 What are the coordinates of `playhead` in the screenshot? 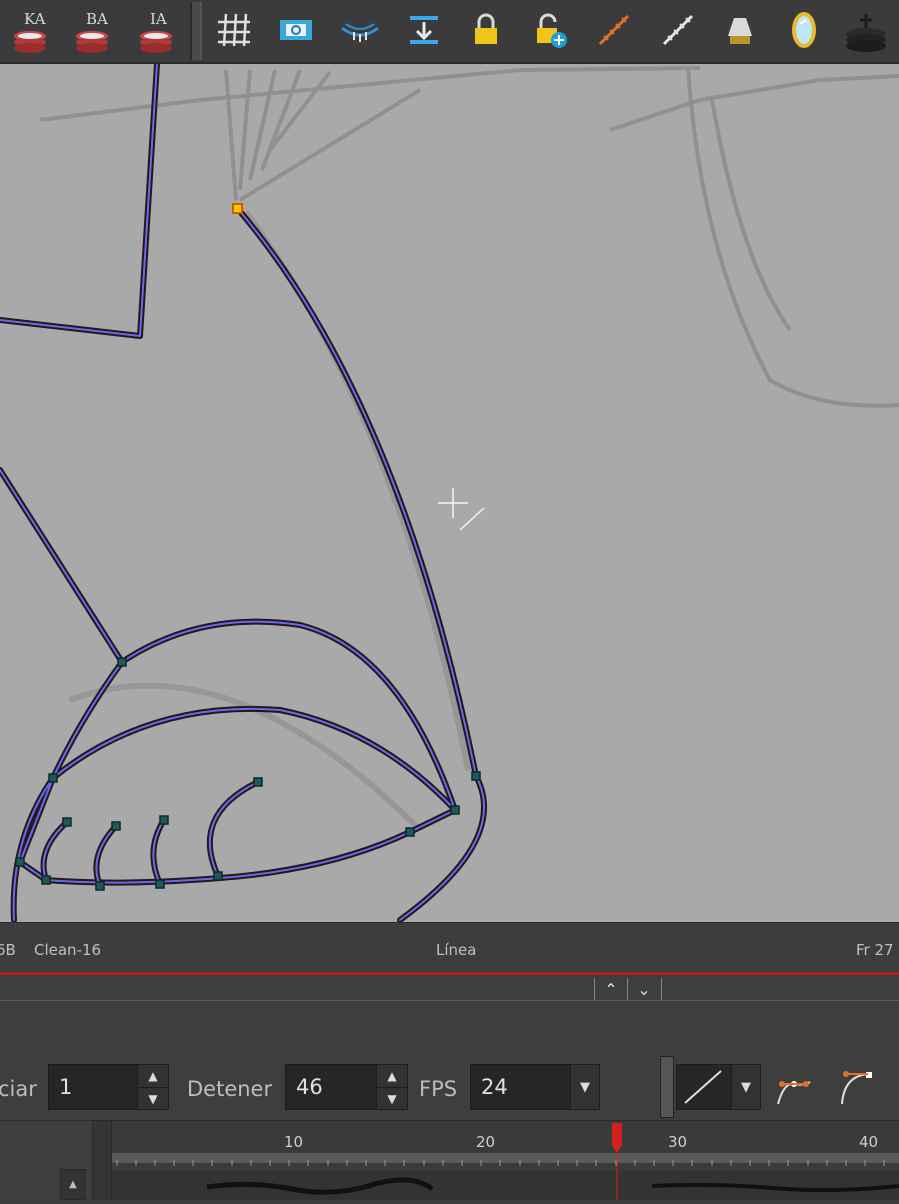 It's located at (617, 1160).